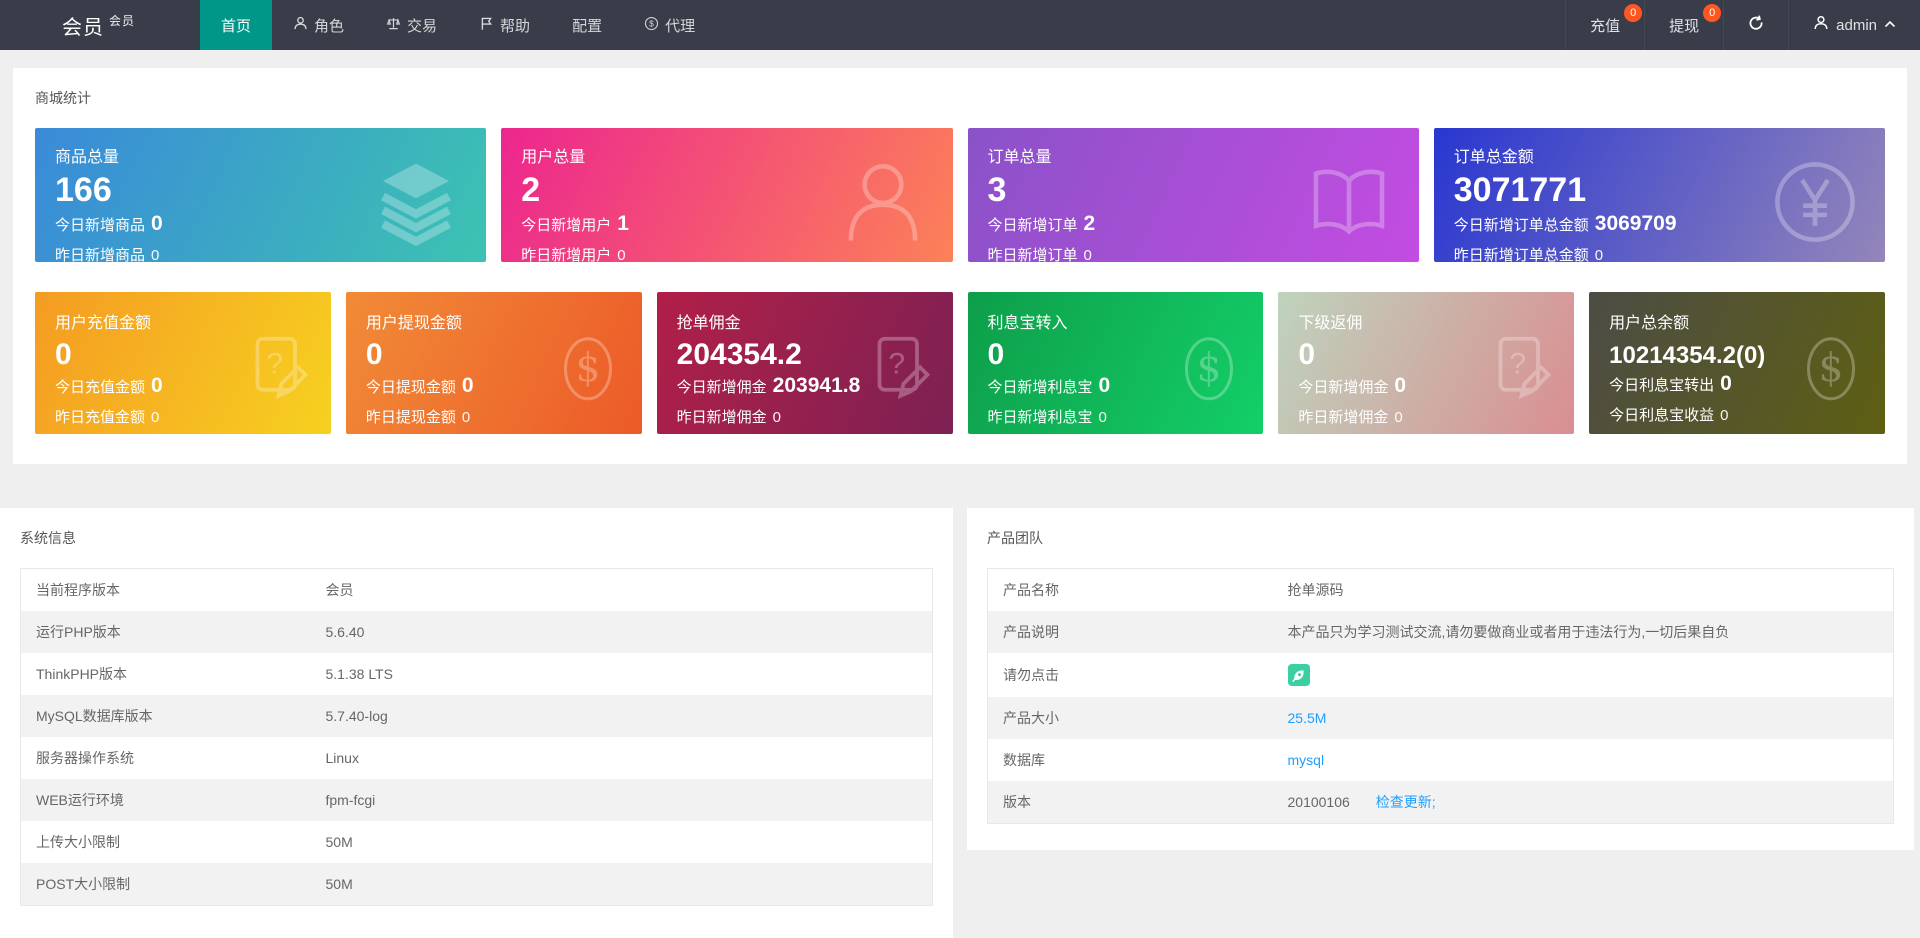  I want to click on check-update-link: 检查更新;, so click(1406, 802).